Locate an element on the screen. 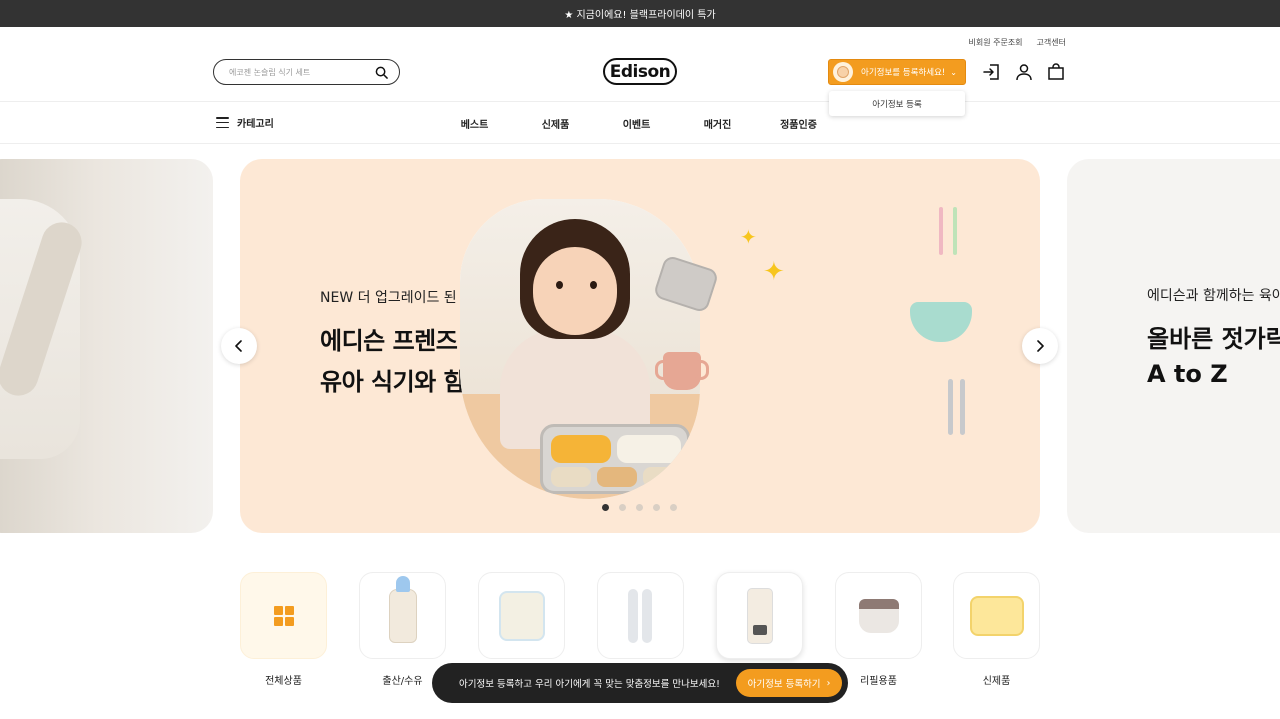 This screenshot has width=1280, height=719. chevron-right-icon is located at coordinates (1040, 346).